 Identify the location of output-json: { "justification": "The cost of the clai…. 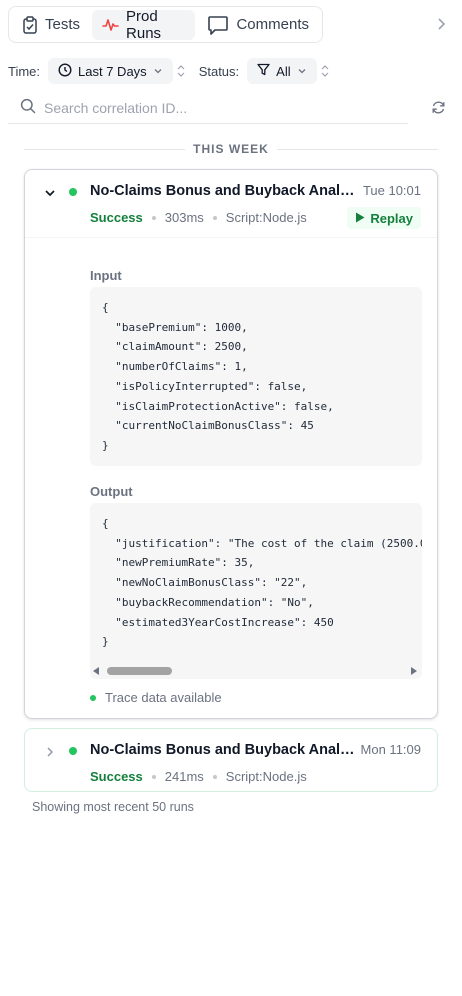
(262, 583).